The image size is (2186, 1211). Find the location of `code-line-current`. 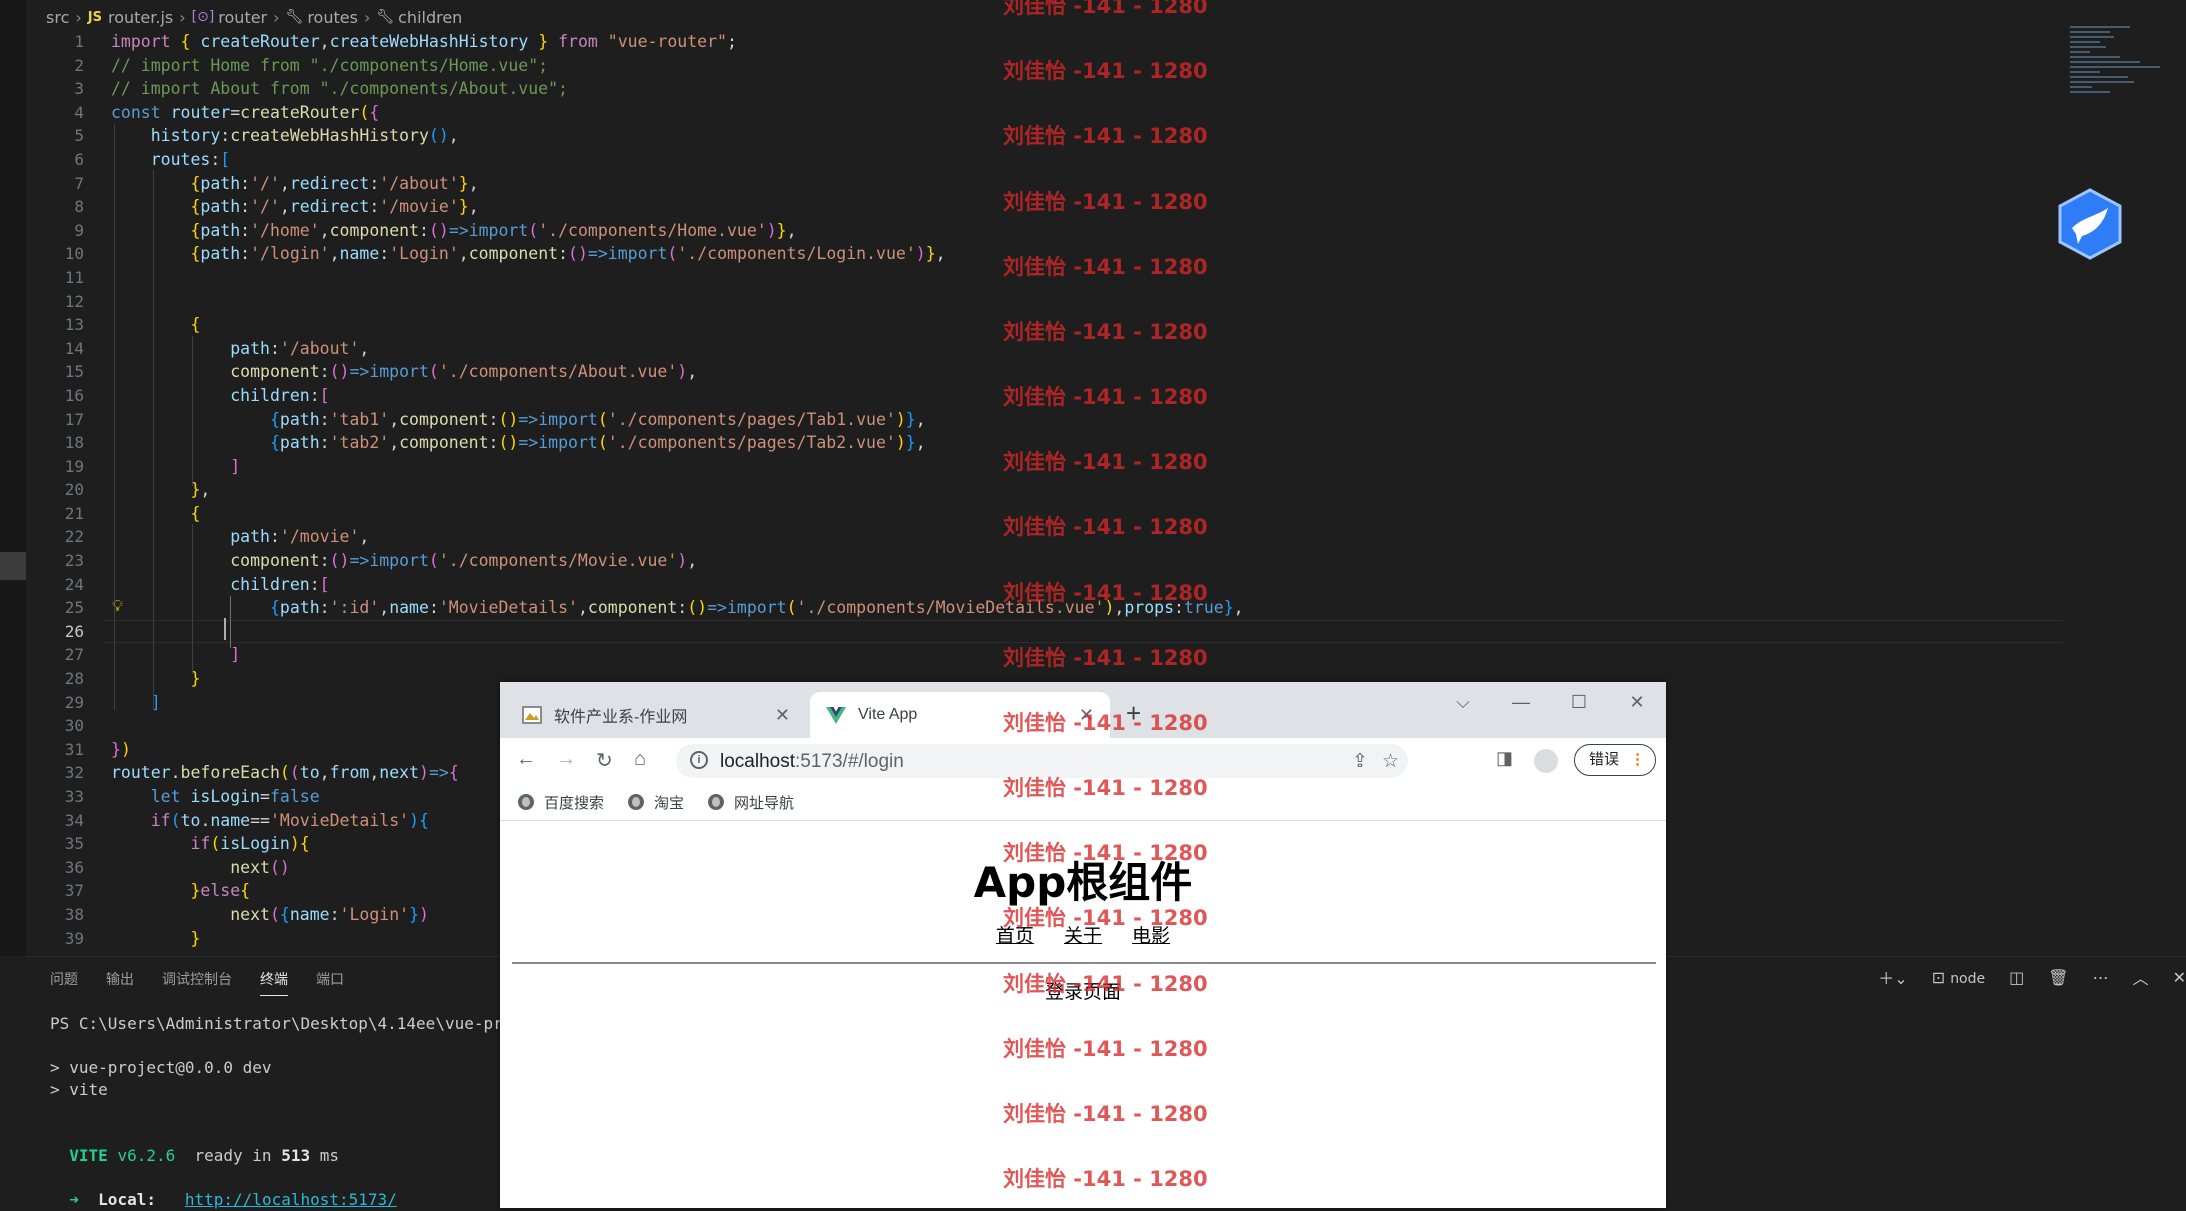

code-line-current is located at coordinates (1083, 631).